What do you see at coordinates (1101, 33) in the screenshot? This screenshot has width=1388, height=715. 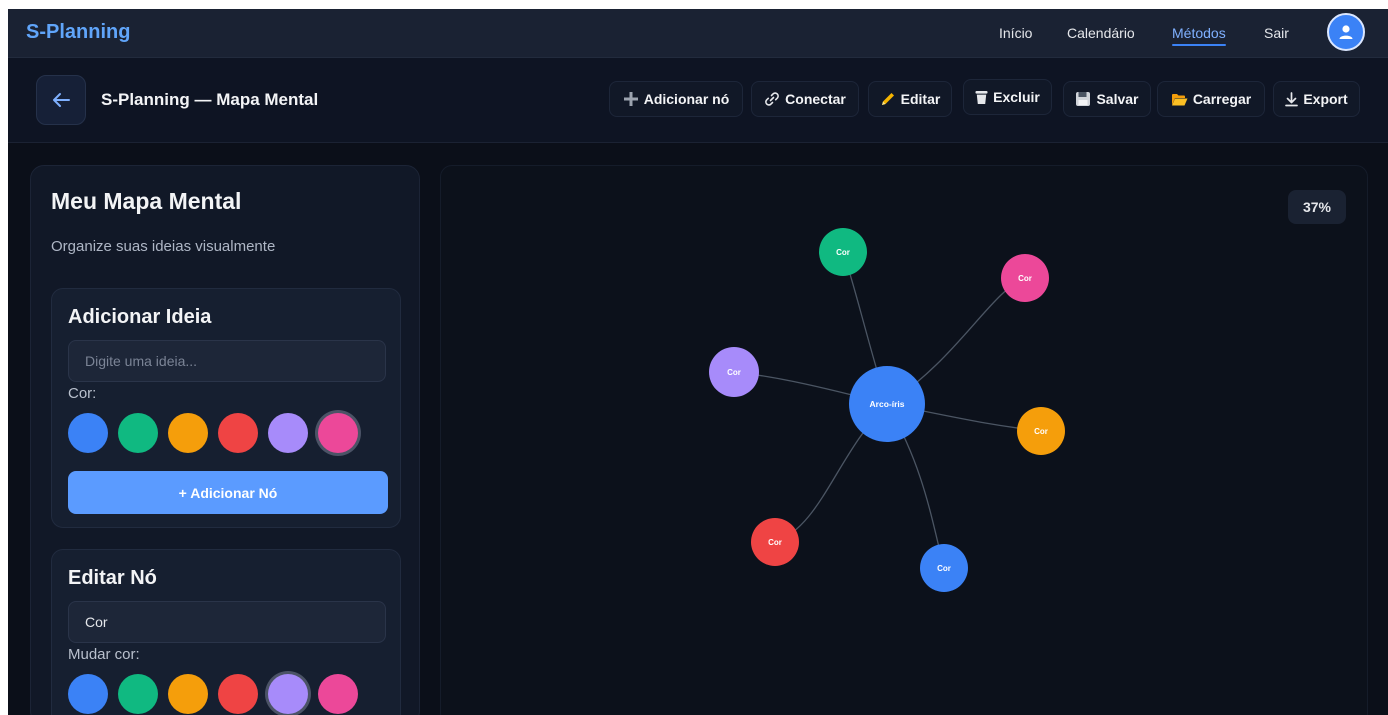 I see `nav-link-calendario: Calendário` at bounding box center [1101, 33].